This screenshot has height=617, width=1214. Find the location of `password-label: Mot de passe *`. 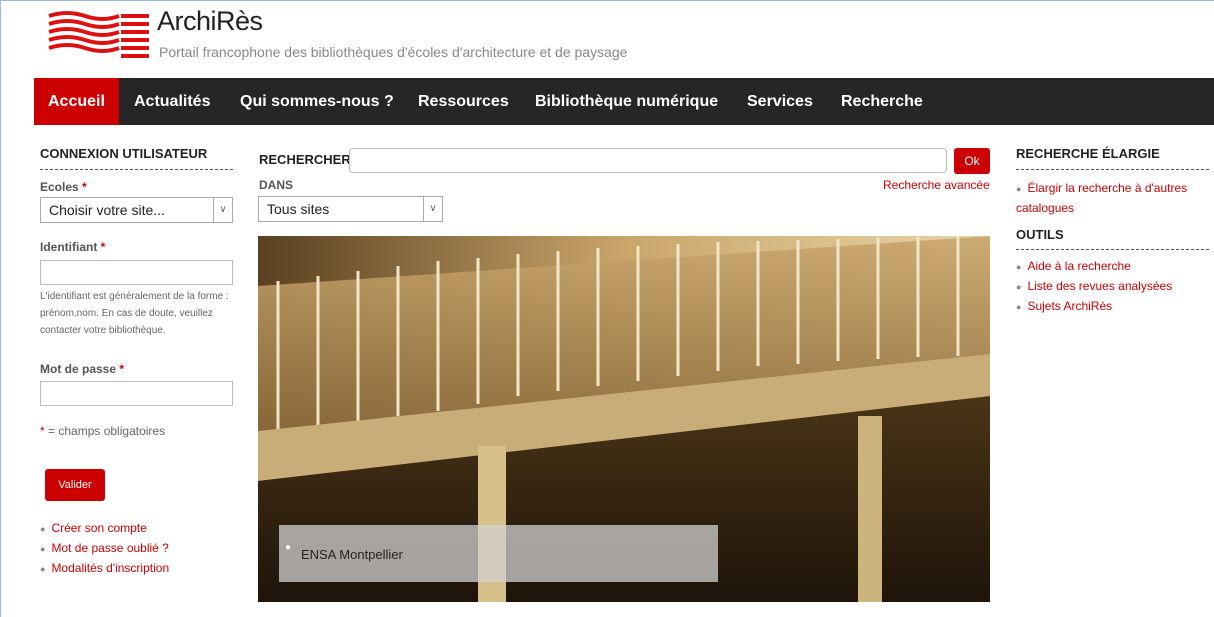

password-label: Mot de passe * is located at coordinates (82, 369).